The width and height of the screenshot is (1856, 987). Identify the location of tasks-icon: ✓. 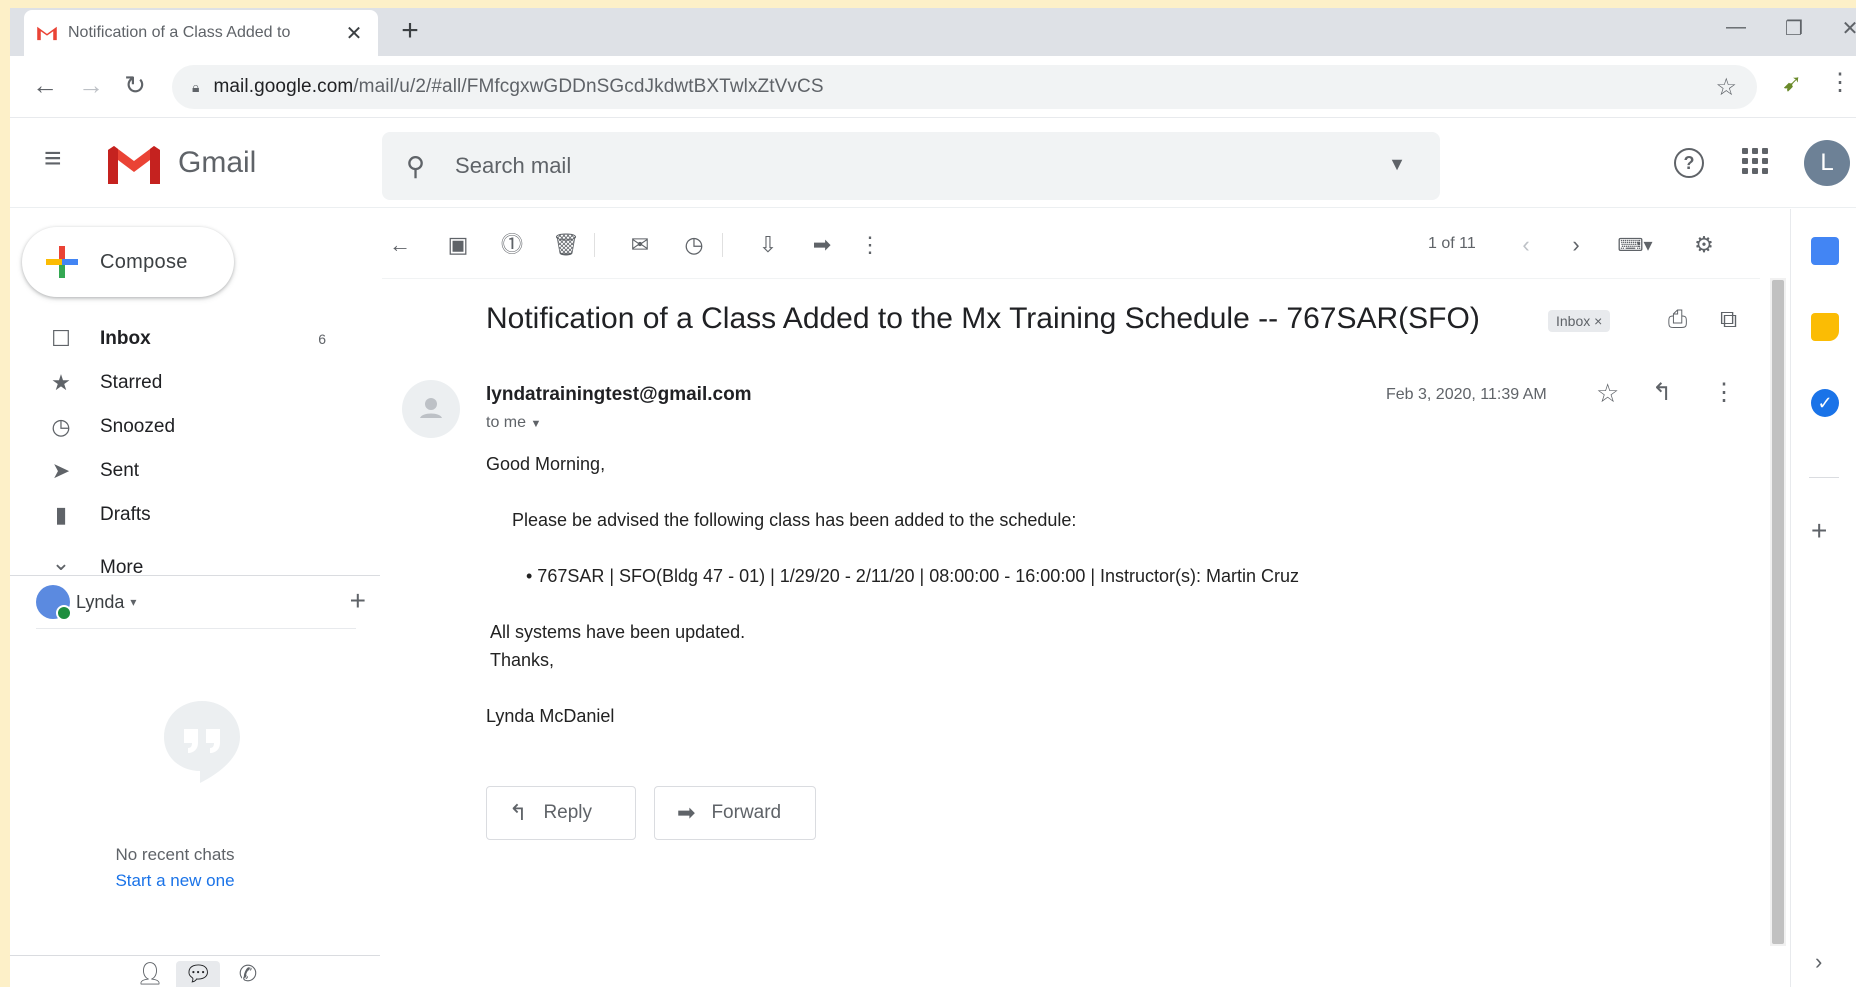
(1825, 403).